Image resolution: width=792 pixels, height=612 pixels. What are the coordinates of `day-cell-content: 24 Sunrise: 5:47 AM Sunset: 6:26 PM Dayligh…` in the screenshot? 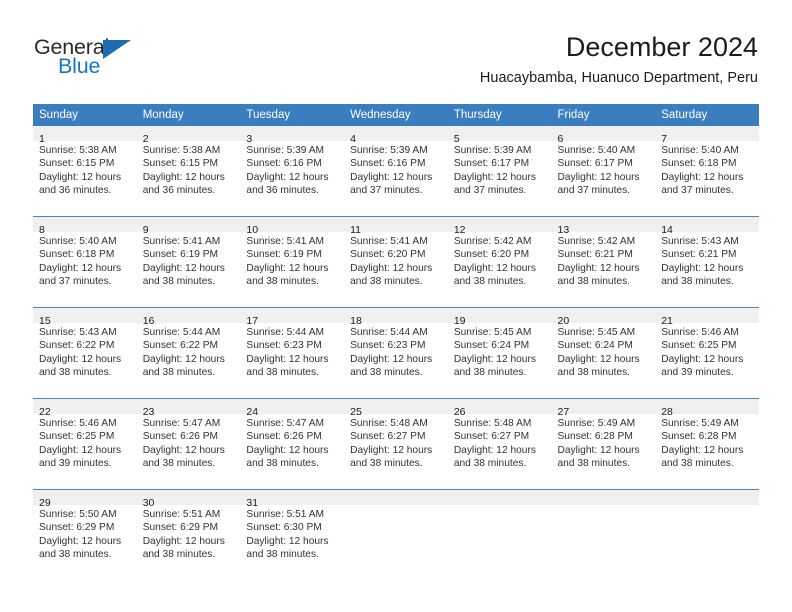 It's located at (292, 444).